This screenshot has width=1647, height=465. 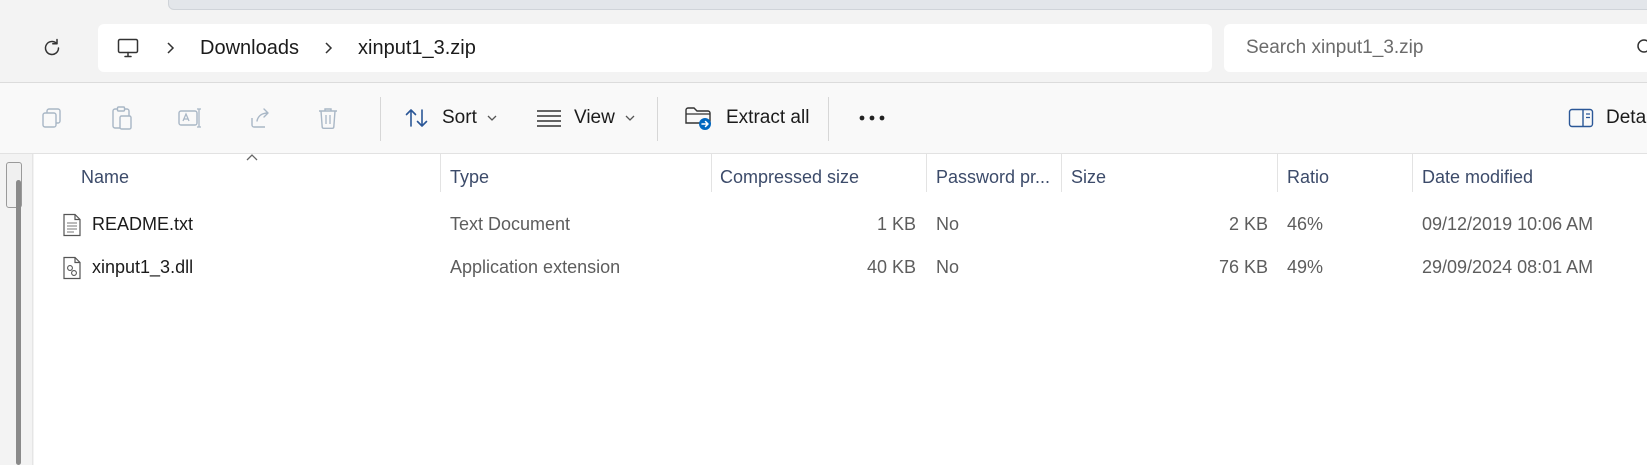 What do you see at coordinates (143, 223) in the screenshot?
I see `file-name: README.txt` at bounding box center [143, 223].